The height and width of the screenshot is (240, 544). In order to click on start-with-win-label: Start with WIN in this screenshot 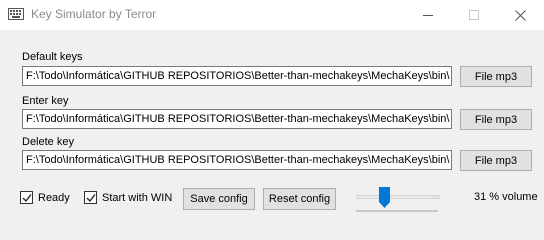, I will do `click(137, 197)`.